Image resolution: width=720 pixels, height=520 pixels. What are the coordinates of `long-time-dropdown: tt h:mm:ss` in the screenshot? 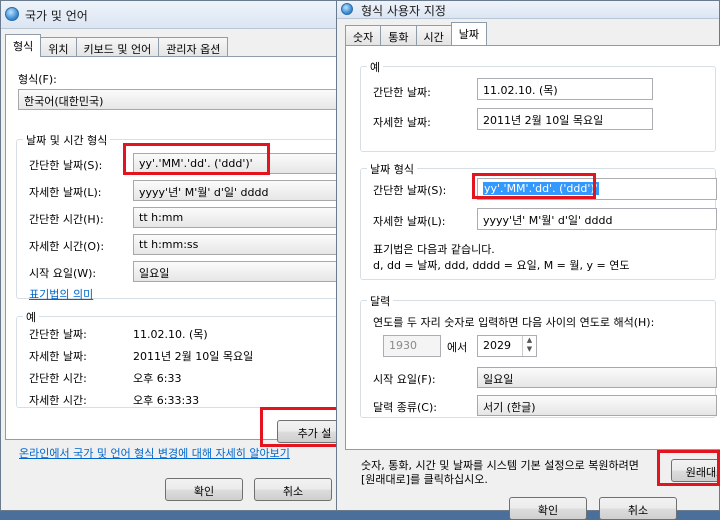 It's located at (243, 244).